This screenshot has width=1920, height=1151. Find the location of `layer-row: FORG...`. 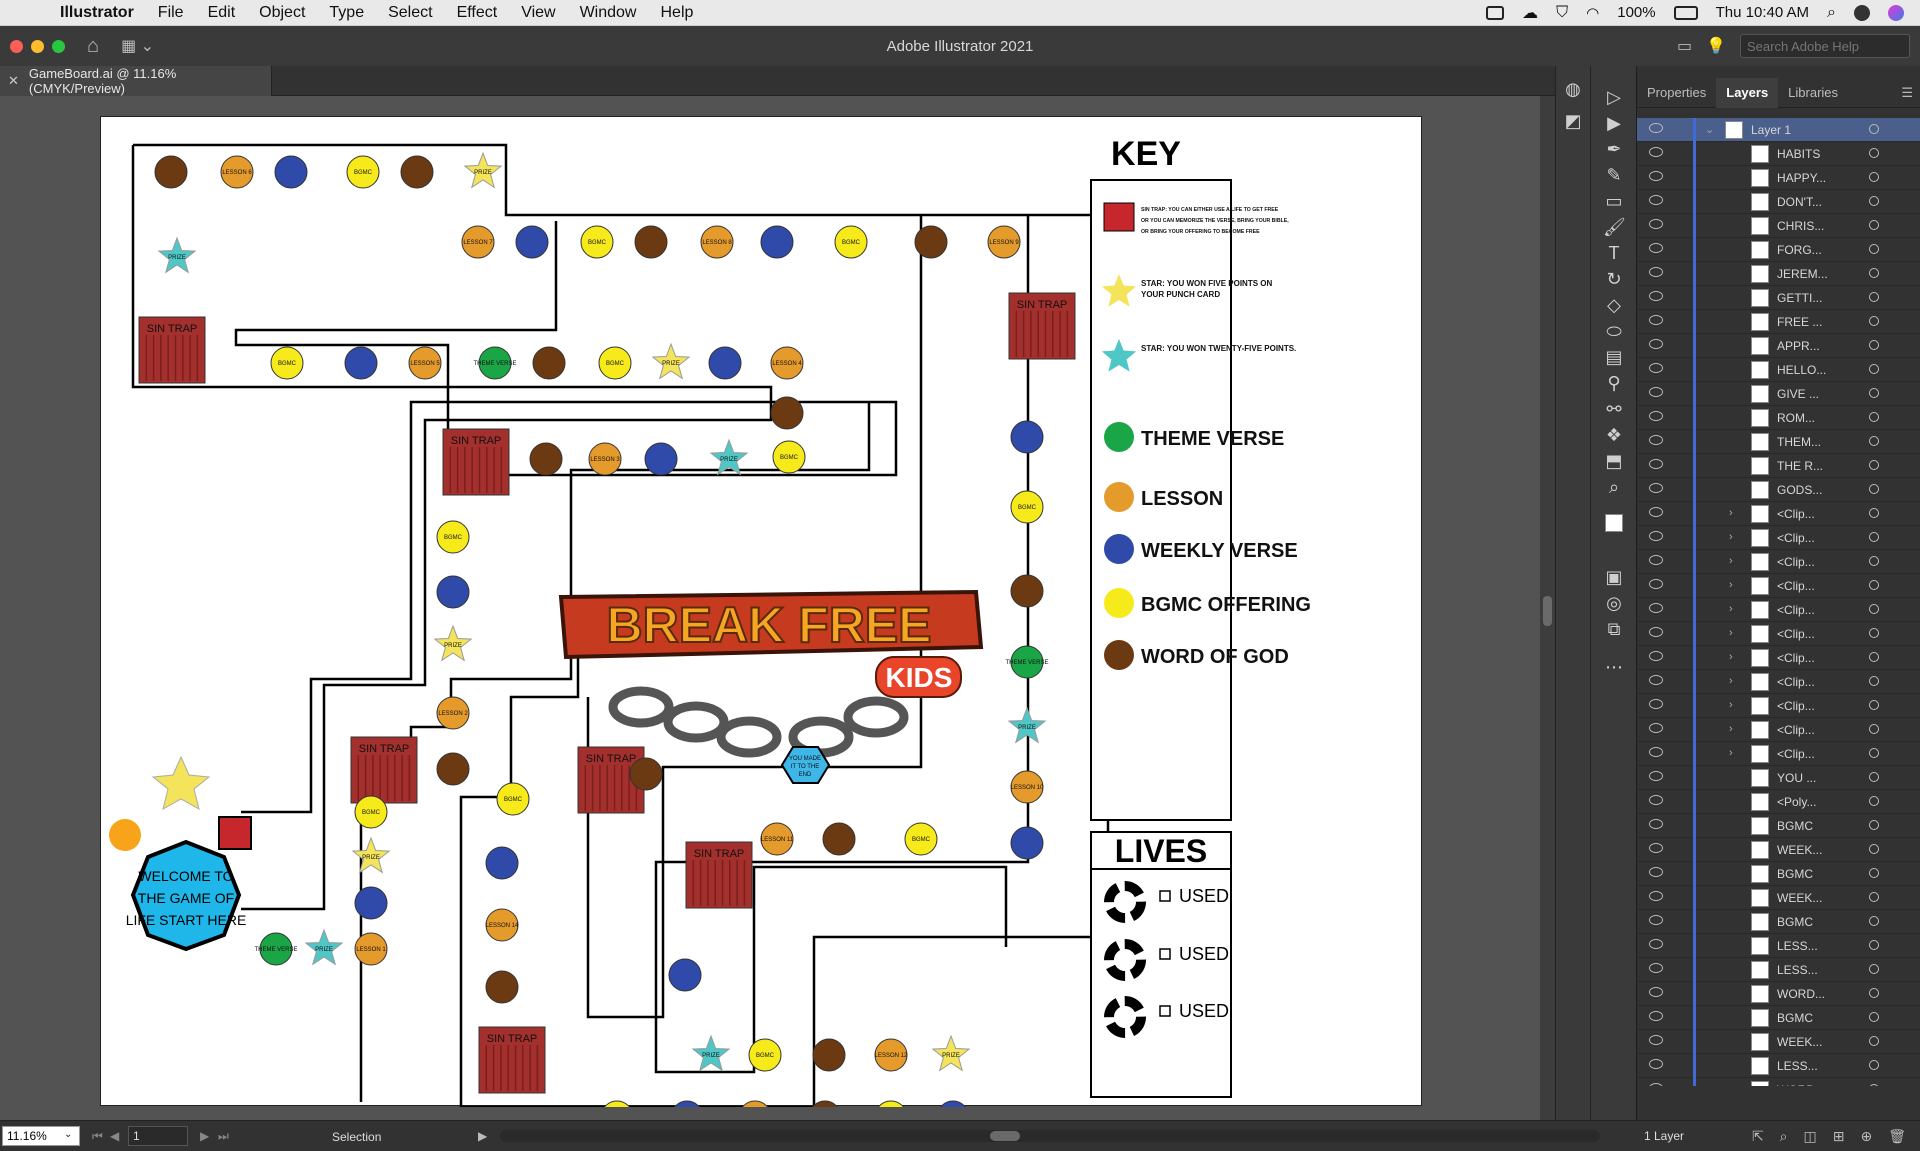

layer-row: FORG... is located at coordinates (1778, 250).